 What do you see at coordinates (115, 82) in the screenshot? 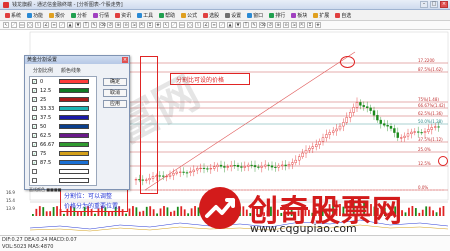
I see `ok-button: 确定` at bounding box center [115, 82].